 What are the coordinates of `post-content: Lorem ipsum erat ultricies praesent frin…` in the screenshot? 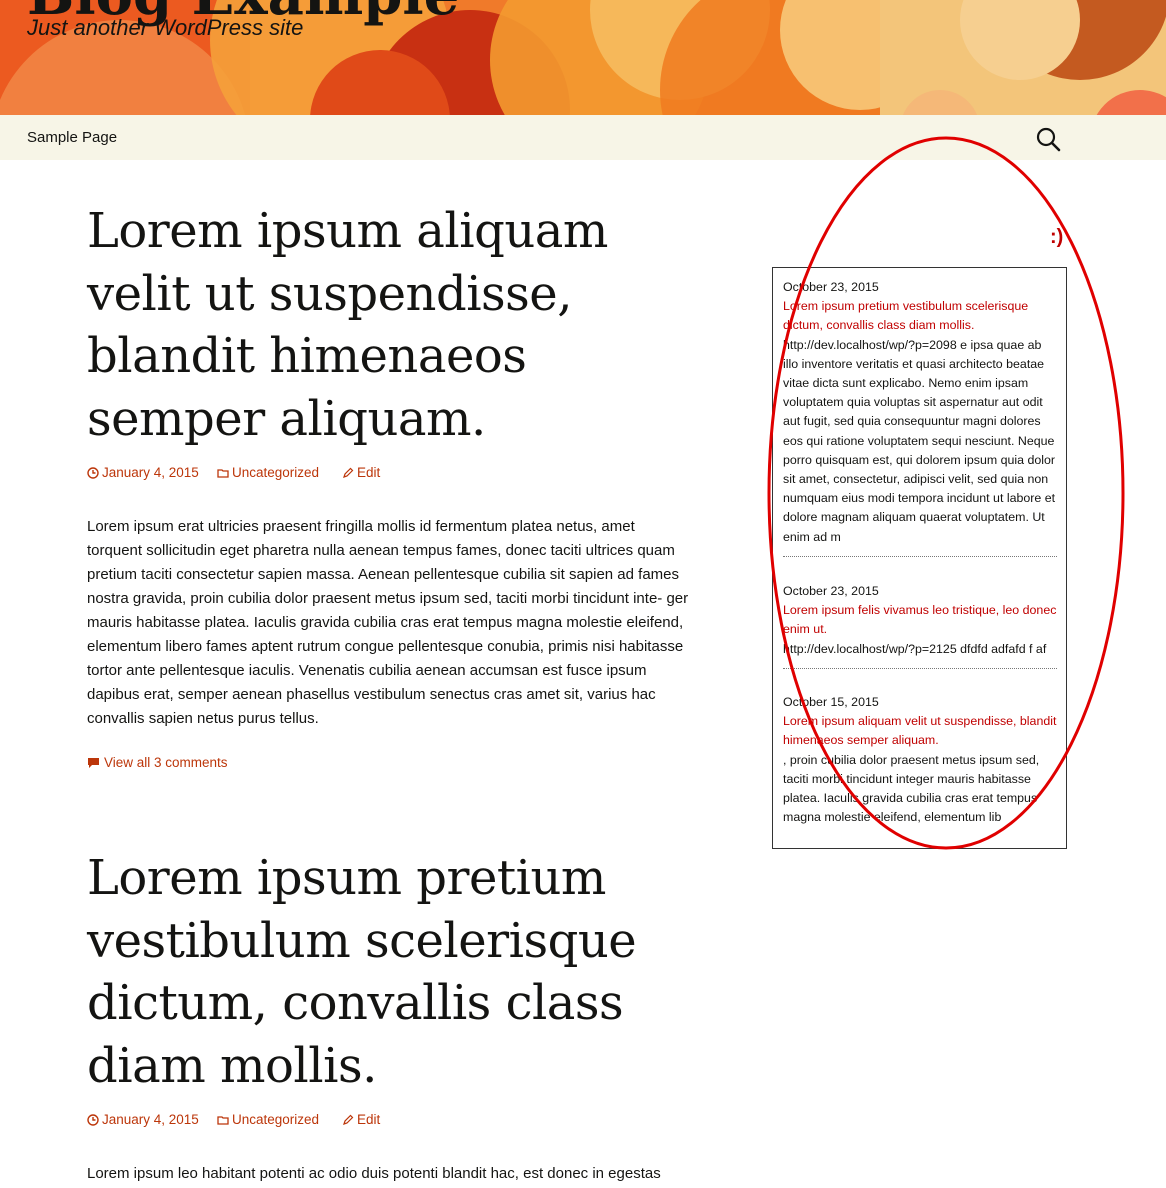 It's located at (388, 622).